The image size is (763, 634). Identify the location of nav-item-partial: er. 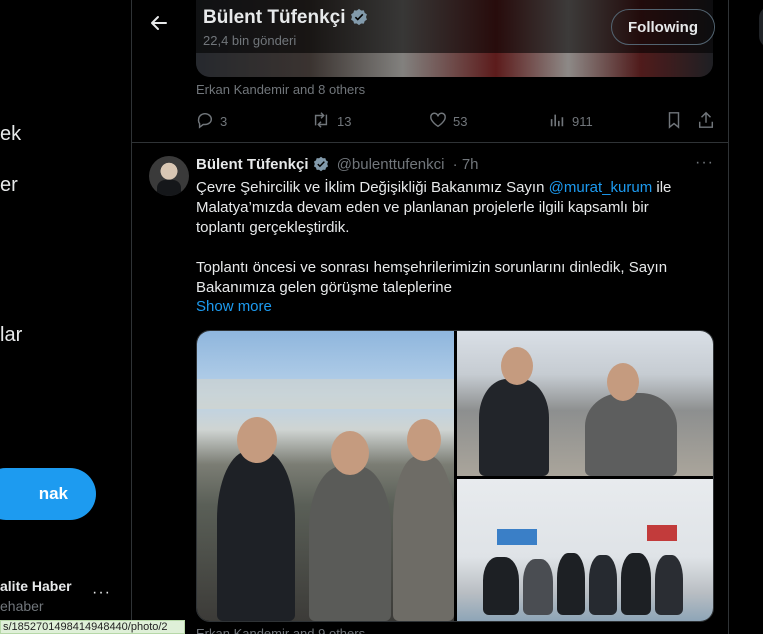
(9, 185).